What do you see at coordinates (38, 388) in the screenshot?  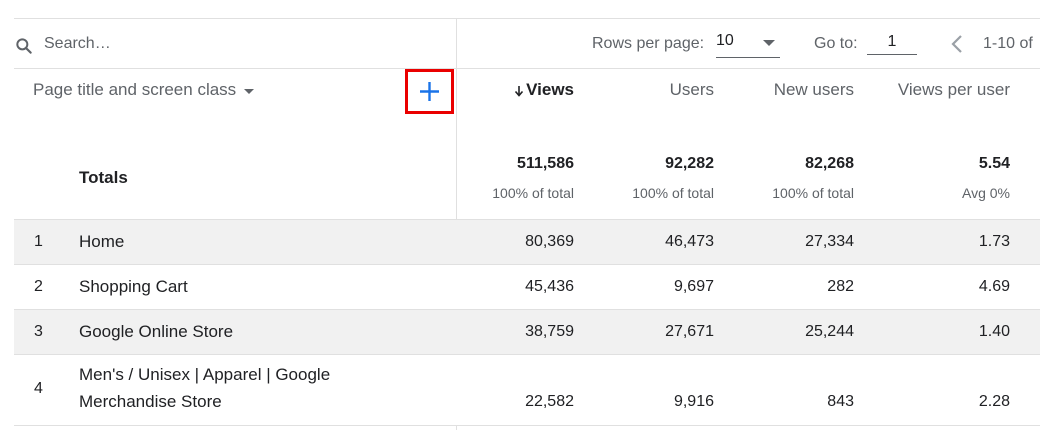 I see `row-rank: 4` at bounding box center [38, 388].